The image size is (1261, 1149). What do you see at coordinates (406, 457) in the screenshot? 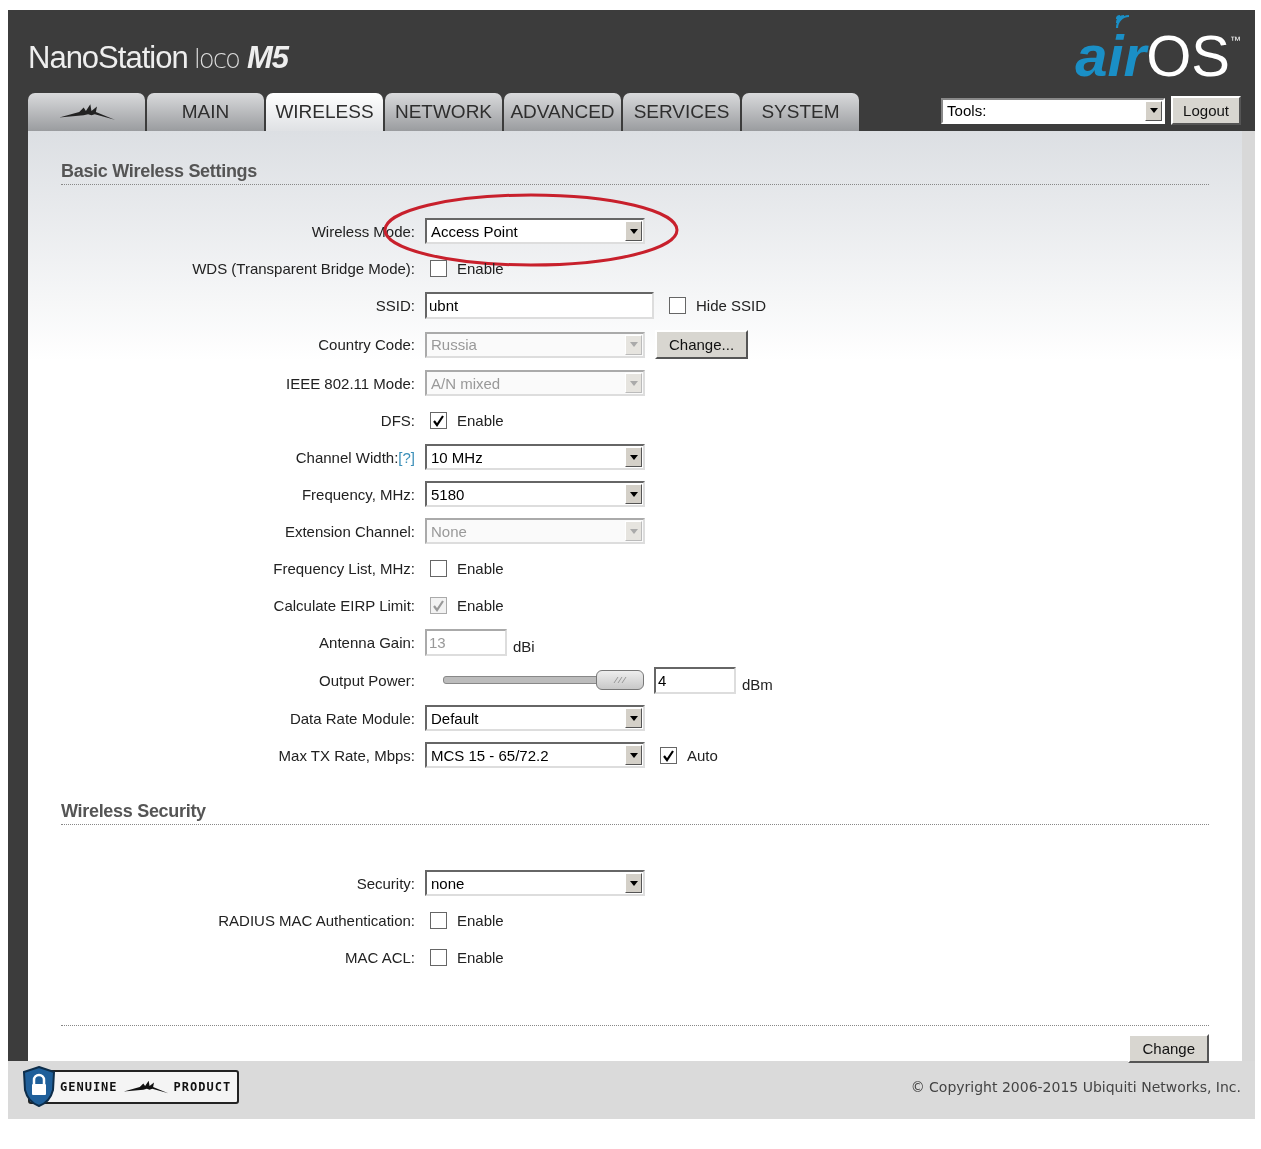
I see `help-link: [?]` at bounding box center [406, 457].